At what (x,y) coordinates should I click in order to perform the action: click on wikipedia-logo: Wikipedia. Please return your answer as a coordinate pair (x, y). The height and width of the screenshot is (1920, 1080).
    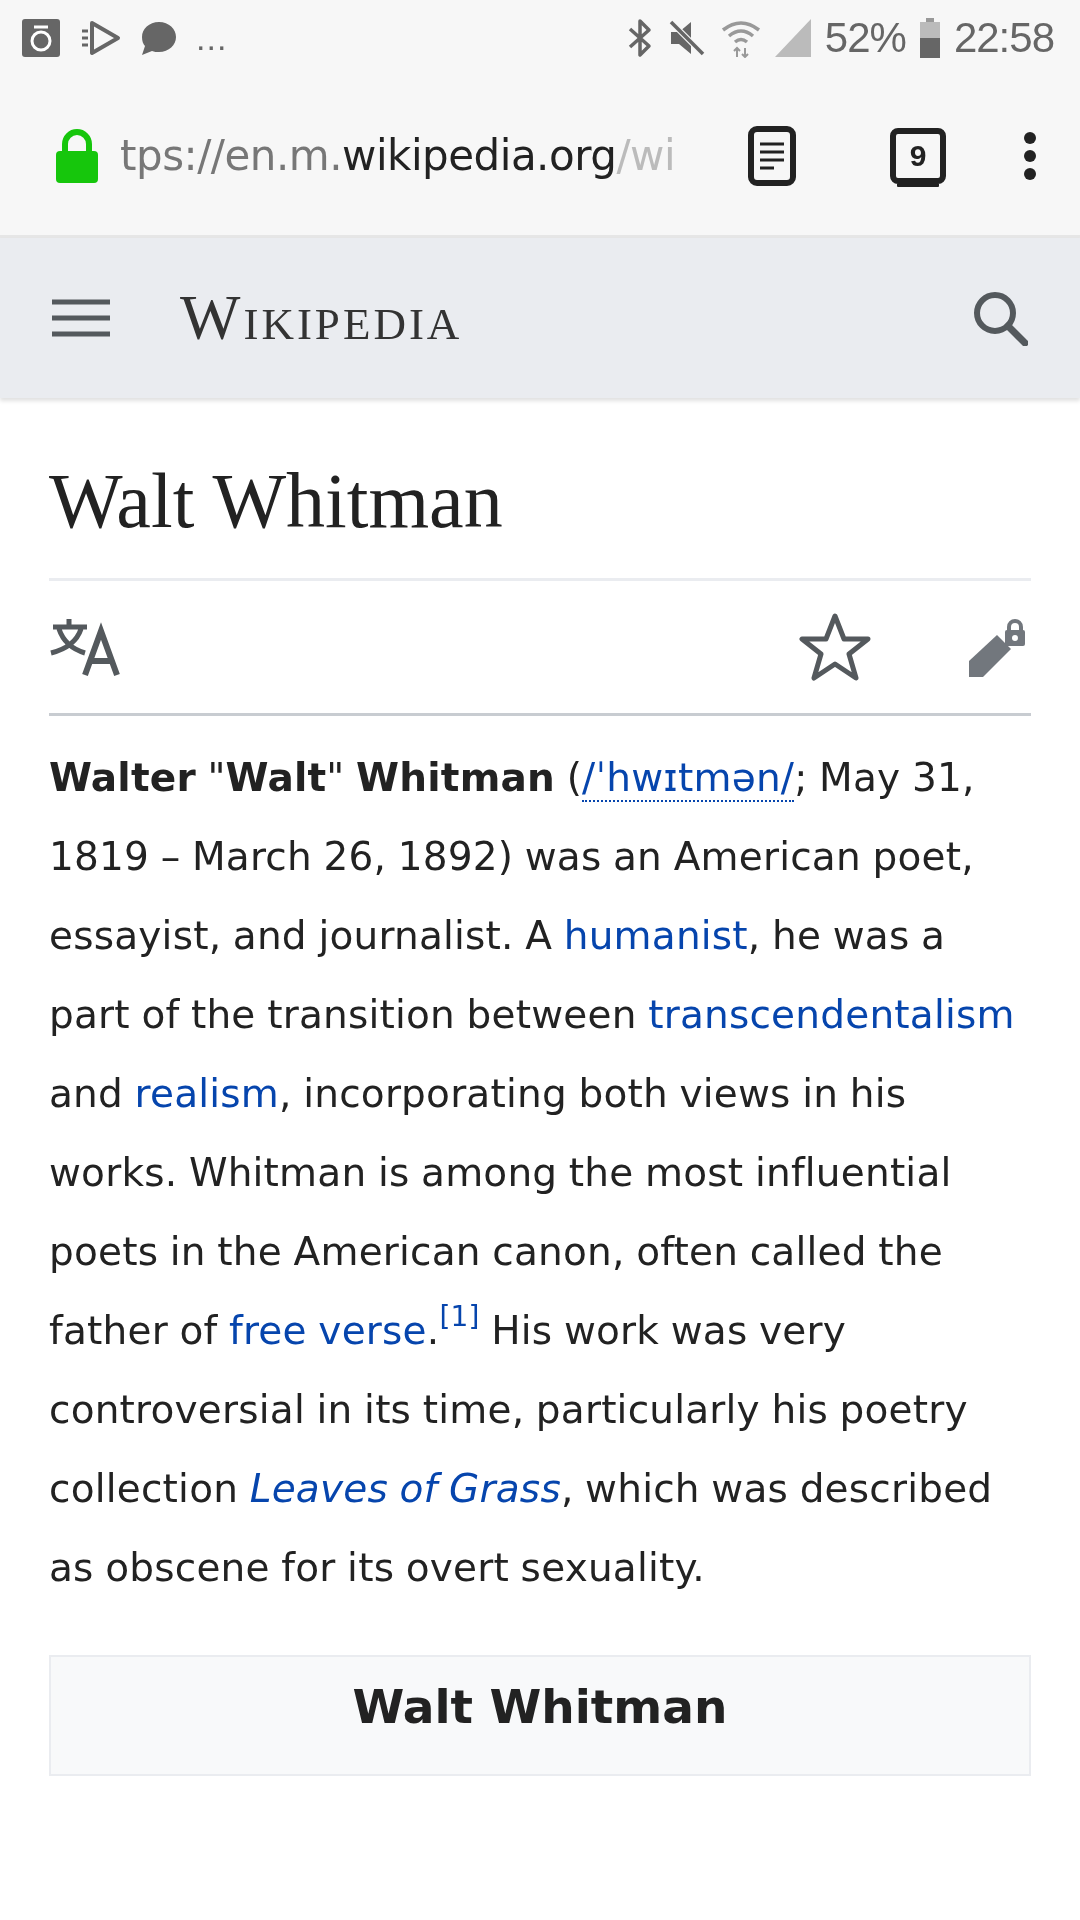
    Looking at the image, I should click on (321, 318).